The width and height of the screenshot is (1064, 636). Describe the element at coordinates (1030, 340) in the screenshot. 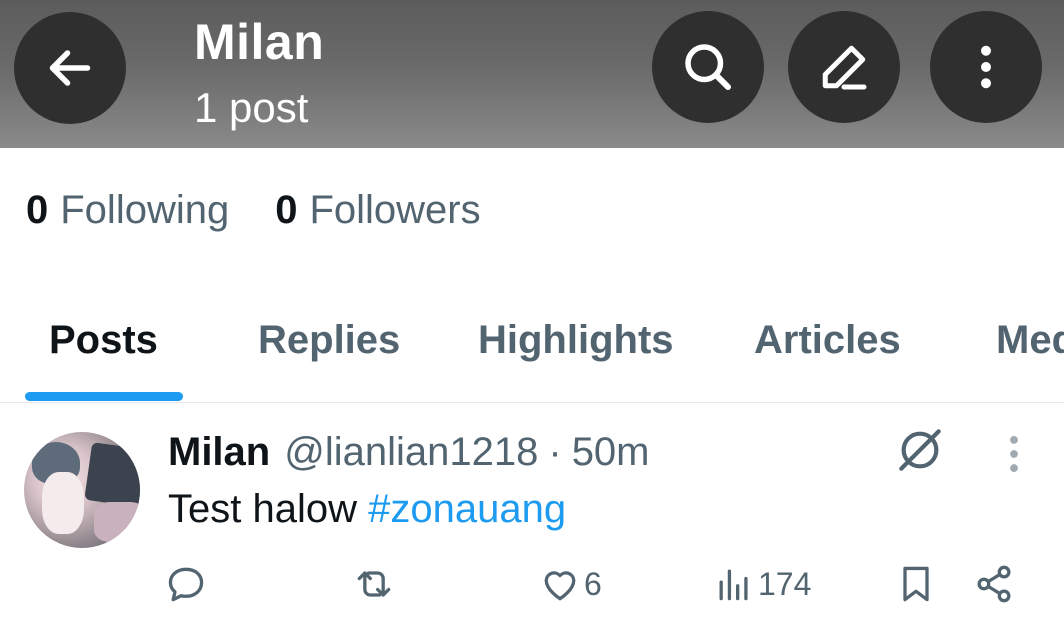

I see `tab-media: Media` at that location.